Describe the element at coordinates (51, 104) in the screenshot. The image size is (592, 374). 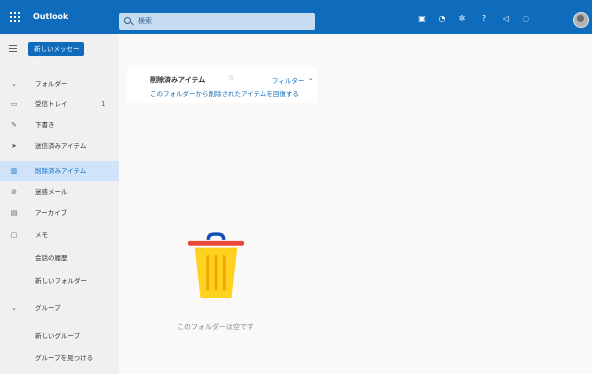
I see `sidebar-item-label: 受信トレイ` at that location.